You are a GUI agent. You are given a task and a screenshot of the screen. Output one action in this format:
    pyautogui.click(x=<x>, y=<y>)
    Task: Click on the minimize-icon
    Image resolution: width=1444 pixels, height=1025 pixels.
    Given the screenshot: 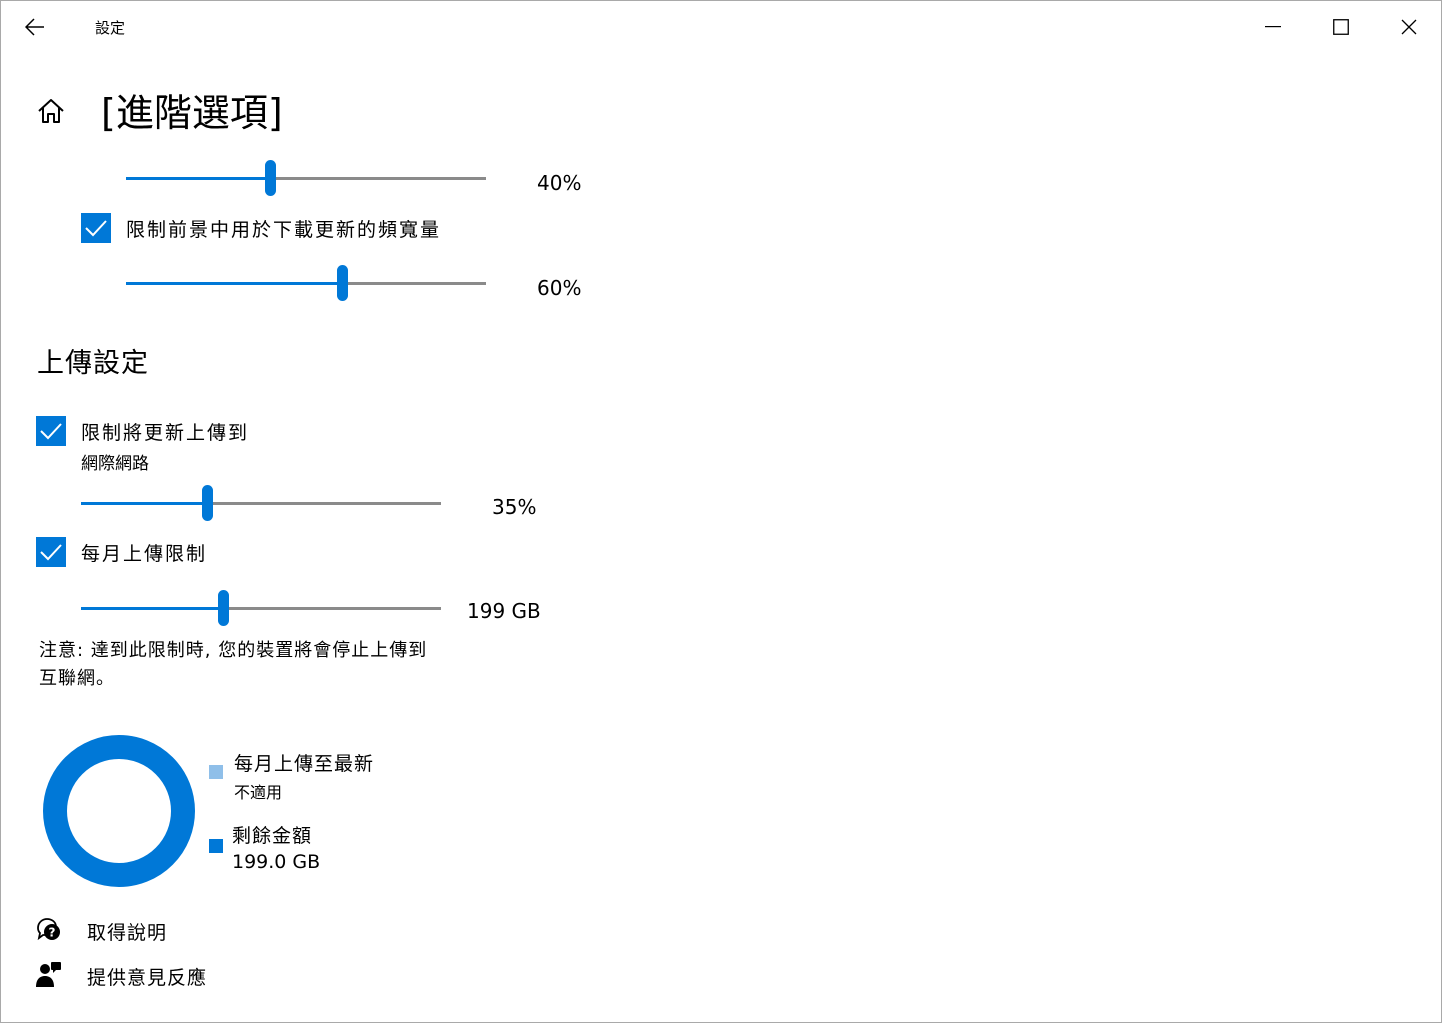 What is the action you would take?
    pyautogui.click(x=1273, y=27)
    